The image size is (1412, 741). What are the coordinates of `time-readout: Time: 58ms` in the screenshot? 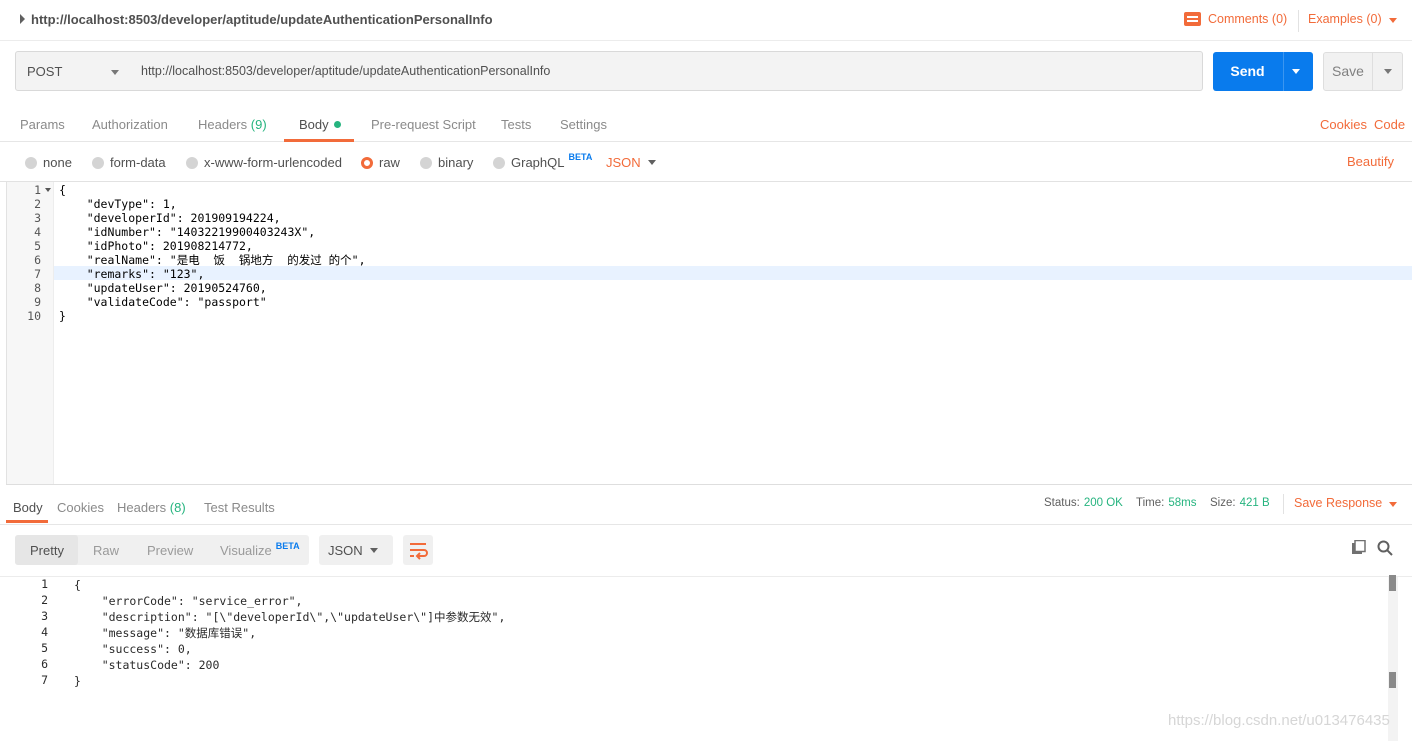 It's located at (1166, 503).